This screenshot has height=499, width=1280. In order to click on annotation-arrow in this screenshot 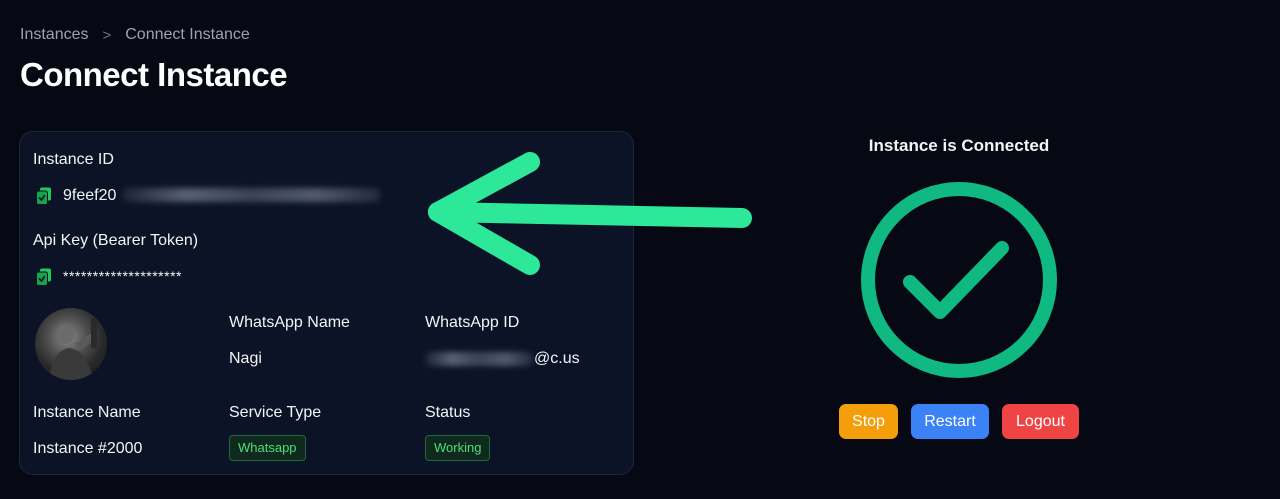, I will do `click(590, 213)`.